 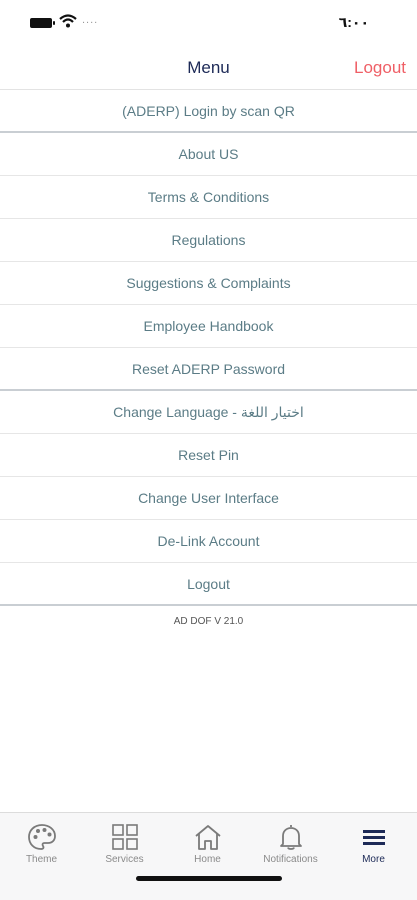 I want to click on menu-item-suggestions-complaints: Suggestions & Complaints, so click(x=208, y=283).